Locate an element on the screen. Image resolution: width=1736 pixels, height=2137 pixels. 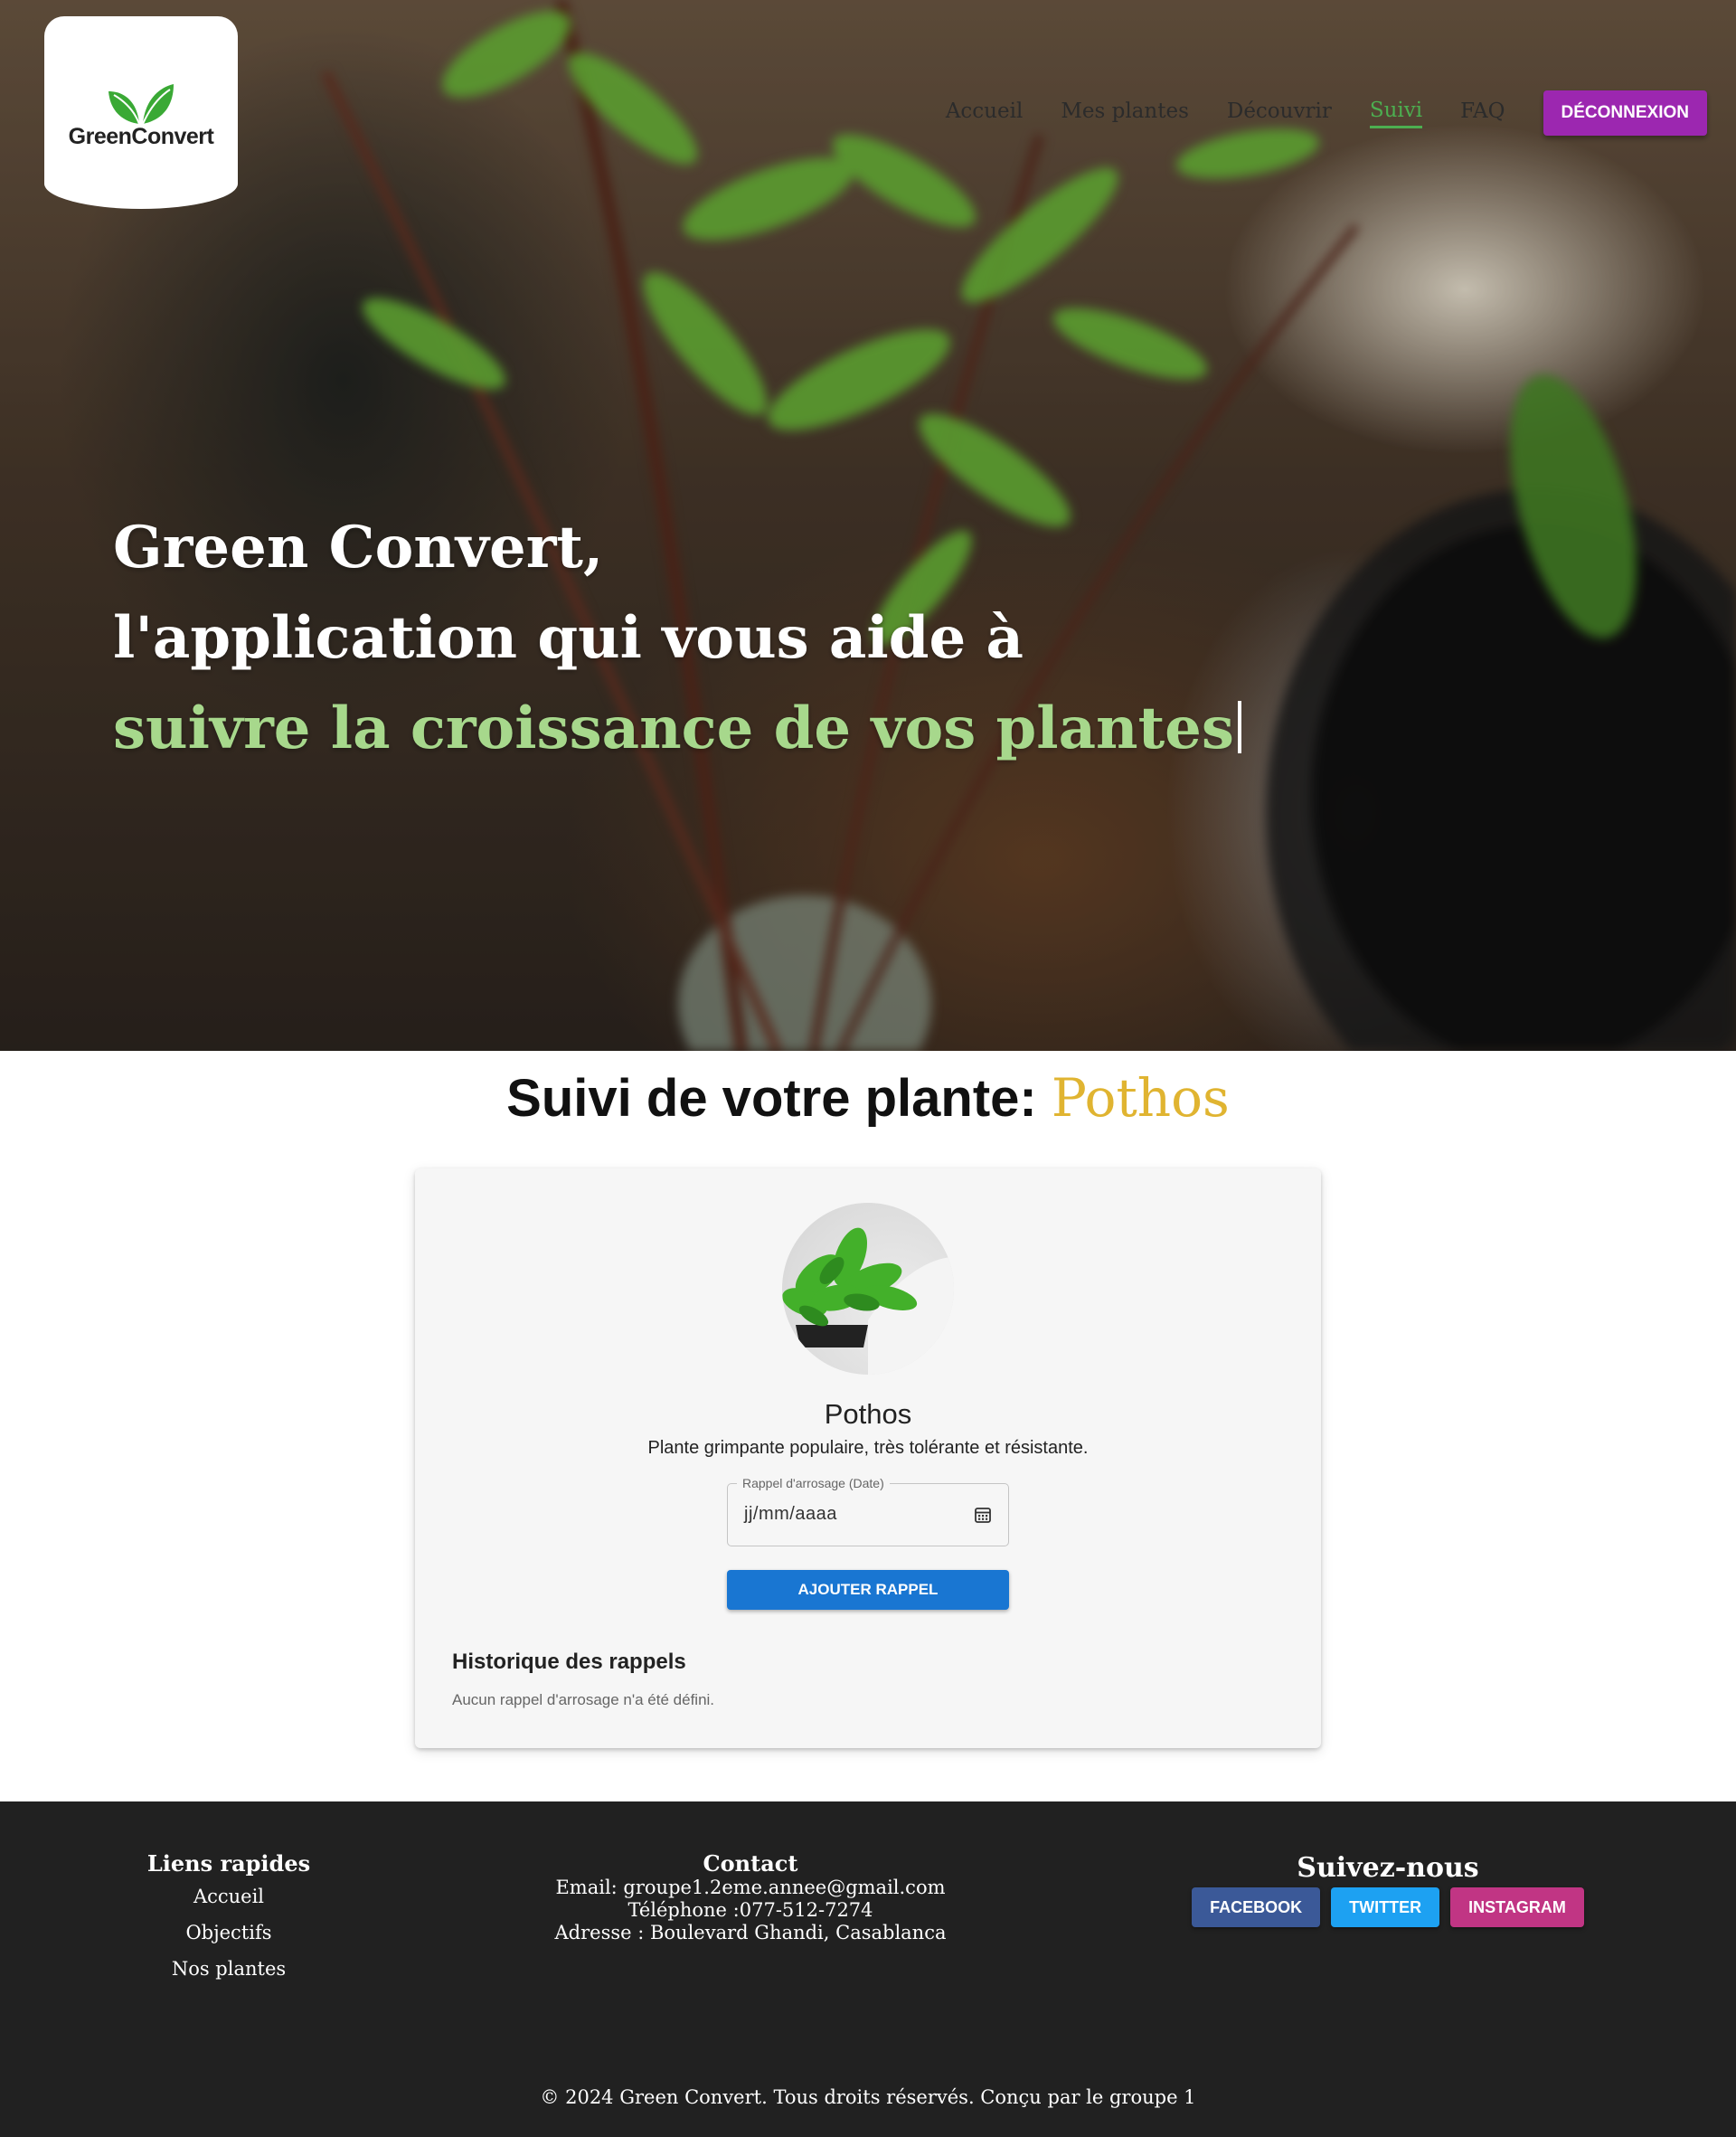
footer-link-objectifs: Objectifs is located at coordinates (229, 1933).